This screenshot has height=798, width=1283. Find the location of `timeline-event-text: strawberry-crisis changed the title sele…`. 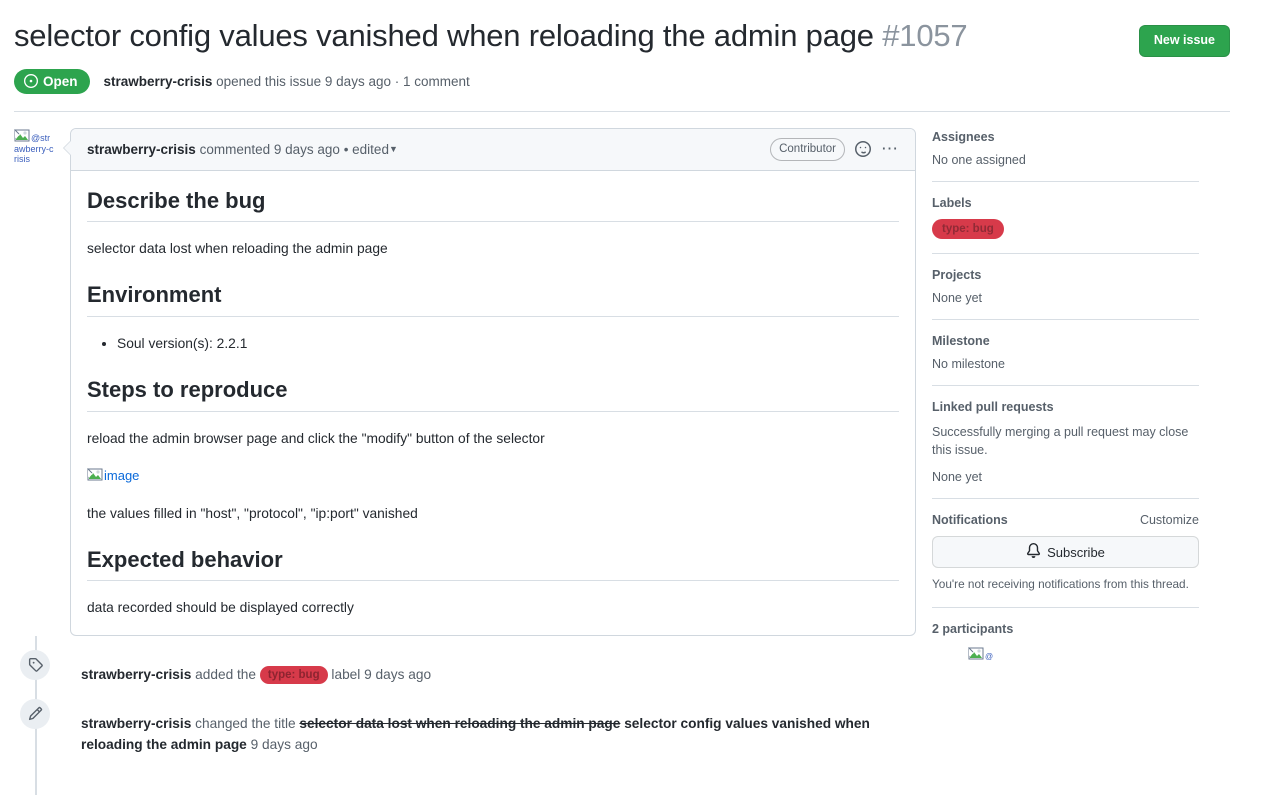

timeline-event-text: strawberry-crisis changed the title sele… is located at coordinates (498, 728).